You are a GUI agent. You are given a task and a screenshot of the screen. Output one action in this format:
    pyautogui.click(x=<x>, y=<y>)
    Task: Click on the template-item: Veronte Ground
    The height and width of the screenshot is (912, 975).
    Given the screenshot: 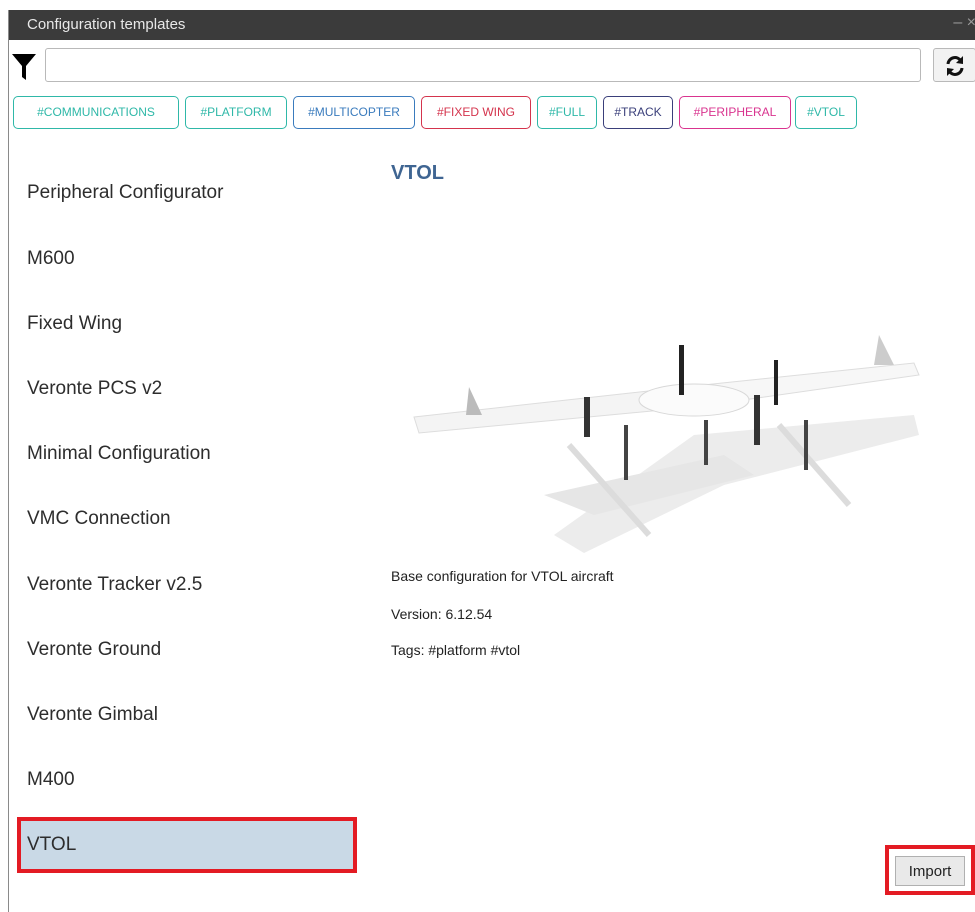 What is the action you would take?
    pyautogui.click(x=94, y=650)
    